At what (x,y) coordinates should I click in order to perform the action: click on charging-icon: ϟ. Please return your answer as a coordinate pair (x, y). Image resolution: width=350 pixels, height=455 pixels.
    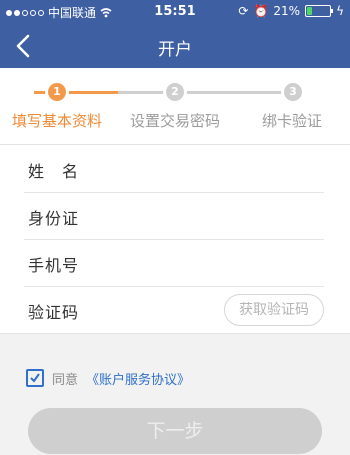
    Looking at the image, I should click on (340, 11).